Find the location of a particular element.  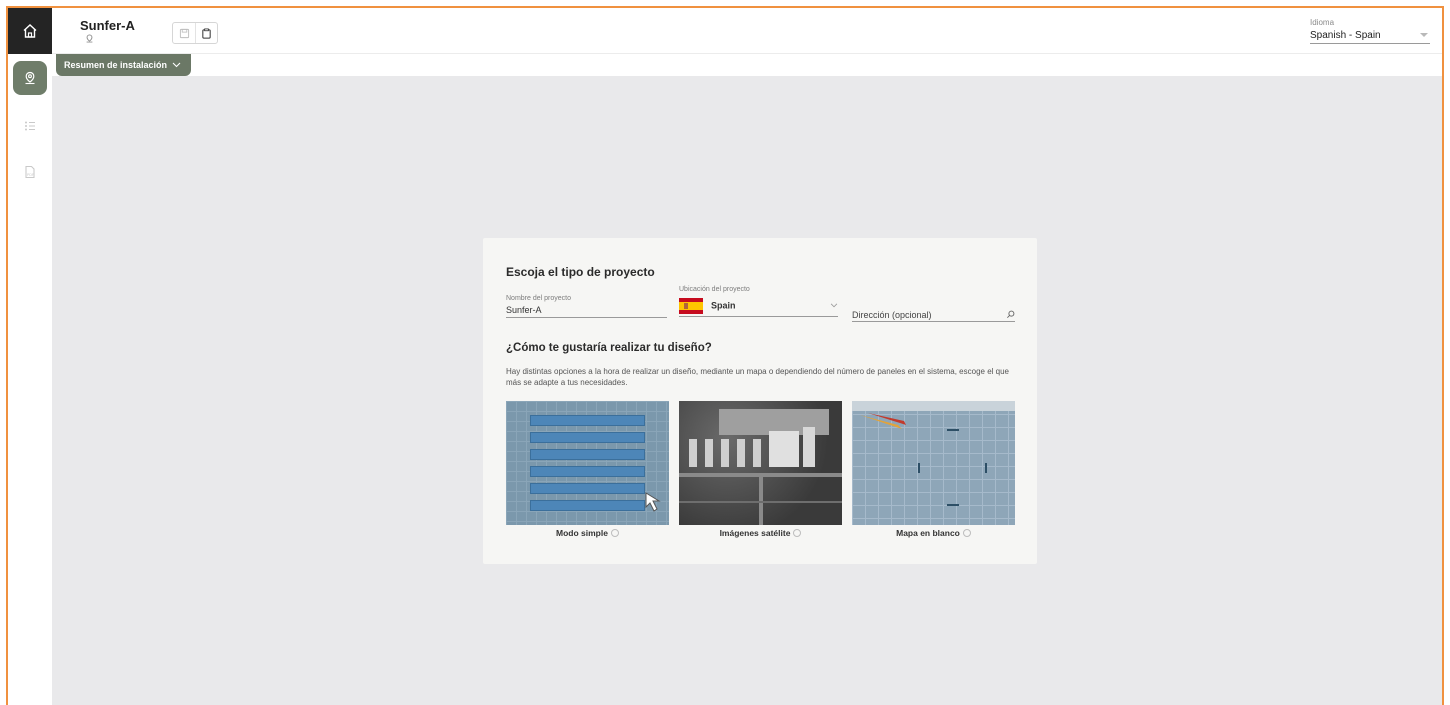

project-name-label: Nombre del proyecto is located at coordinates (538, 298).